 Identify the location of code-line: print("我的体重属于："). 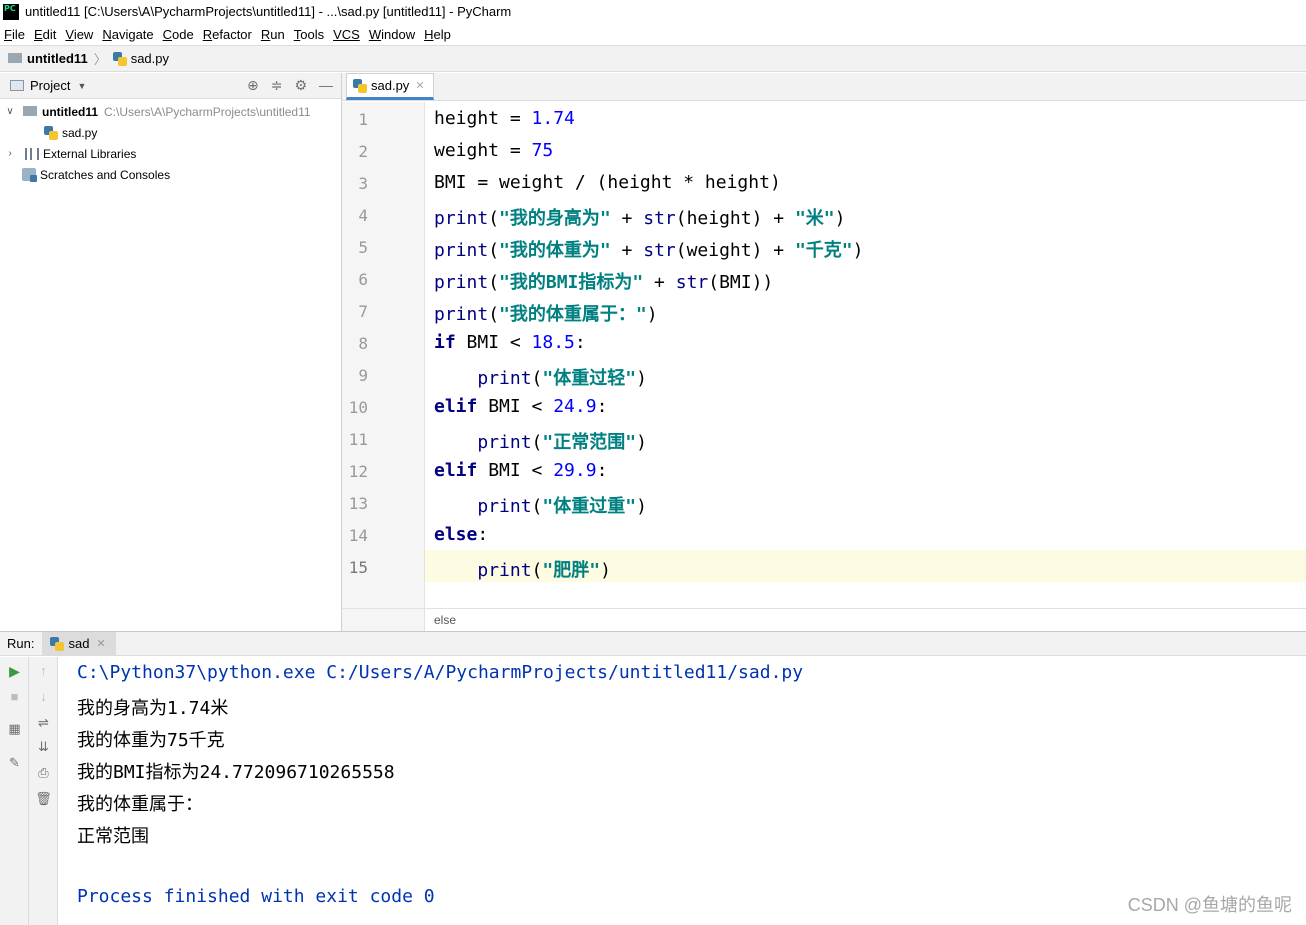
(546, 314).